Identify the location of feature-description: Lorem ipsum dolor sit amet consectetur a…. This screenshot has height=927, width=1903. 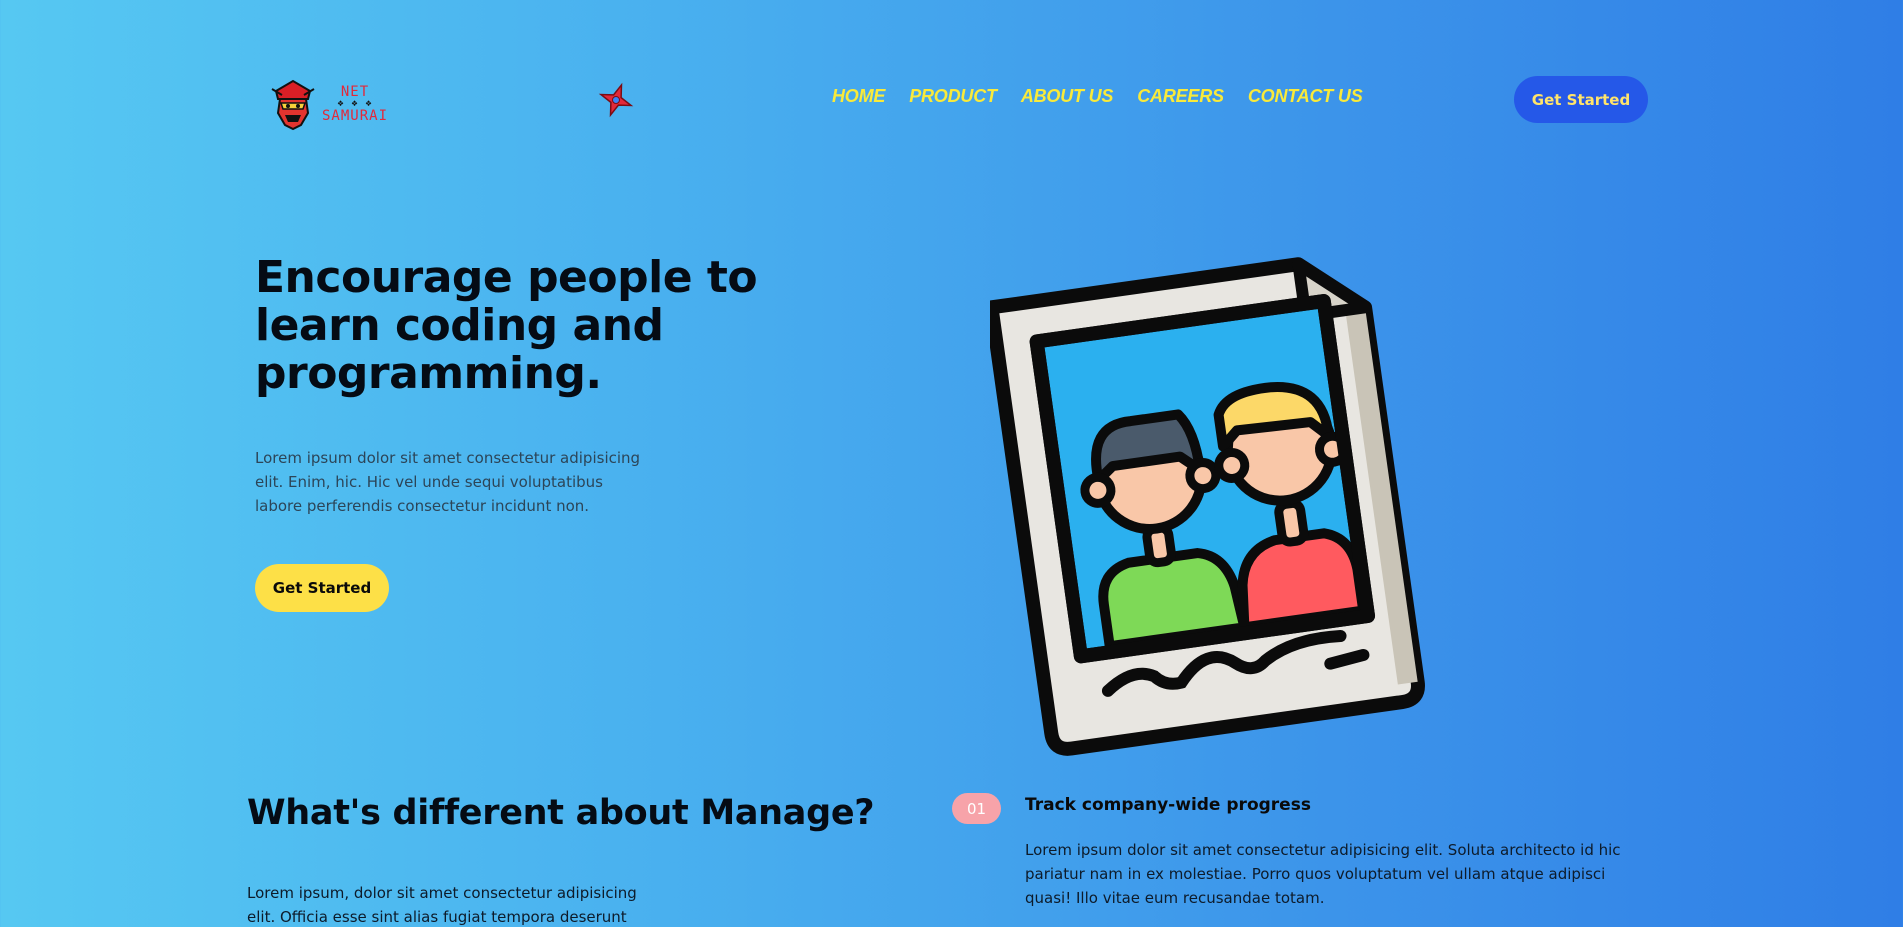
(1323, 874).